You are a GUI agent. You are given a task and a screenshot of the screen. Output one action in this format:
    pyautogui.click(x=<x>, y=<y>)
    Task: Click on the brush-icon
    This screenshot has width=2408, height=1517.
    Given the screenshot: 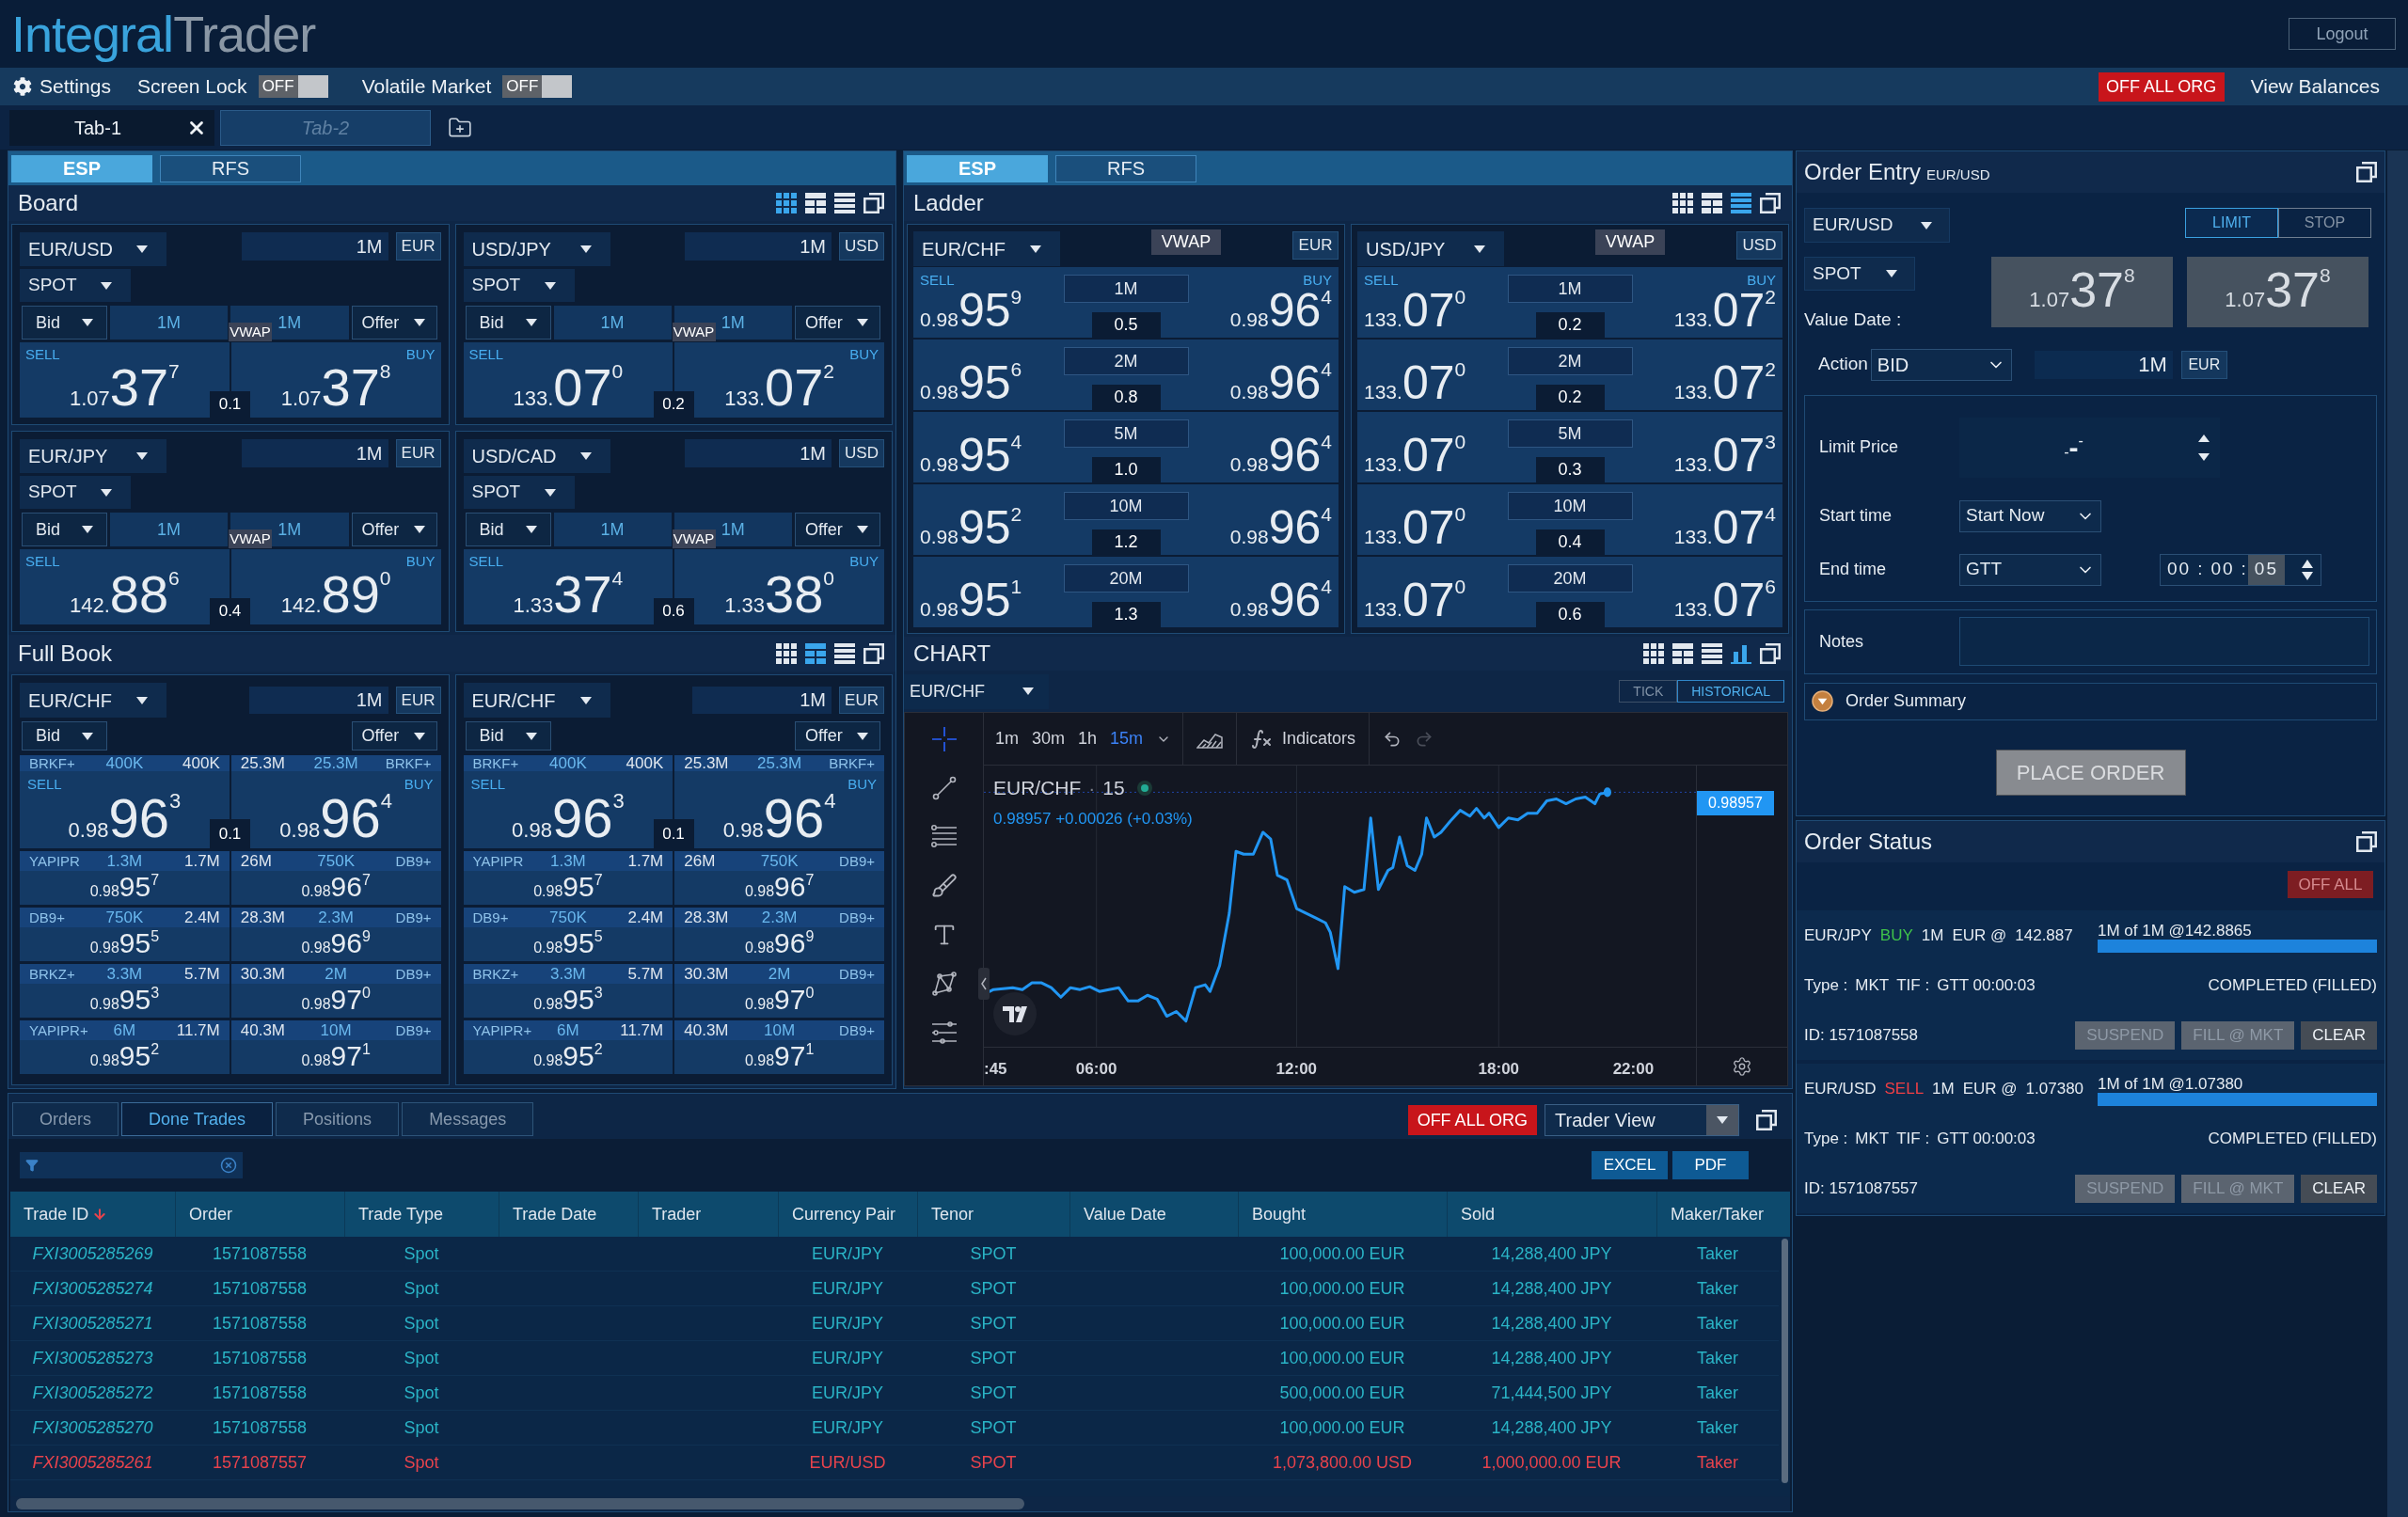 What is the action you would take?
    pyautogui.click(x=944, y=886)
    